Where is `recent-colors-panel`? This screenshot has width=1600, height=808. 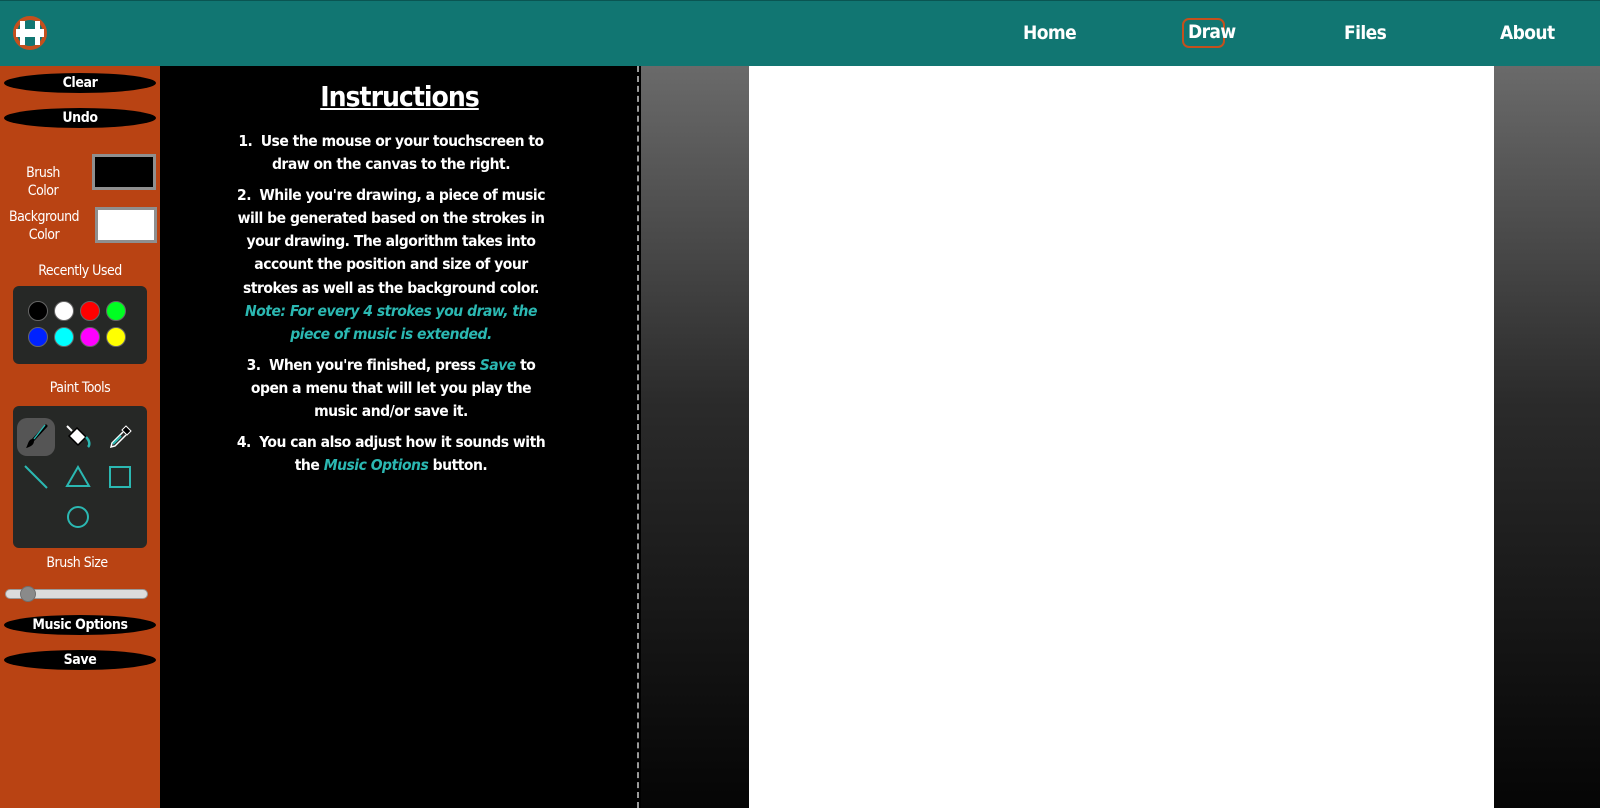 recent-colors-panel is located at coordinates (80, 325).